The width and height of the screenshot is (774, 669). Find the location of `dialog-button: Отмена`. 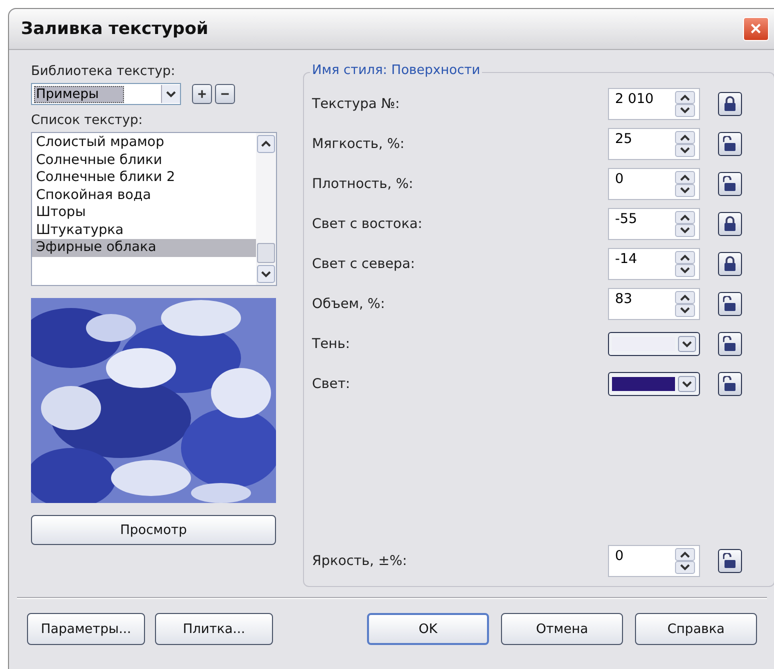

dialog-button: Отмена is located at coordinates (562, 629).